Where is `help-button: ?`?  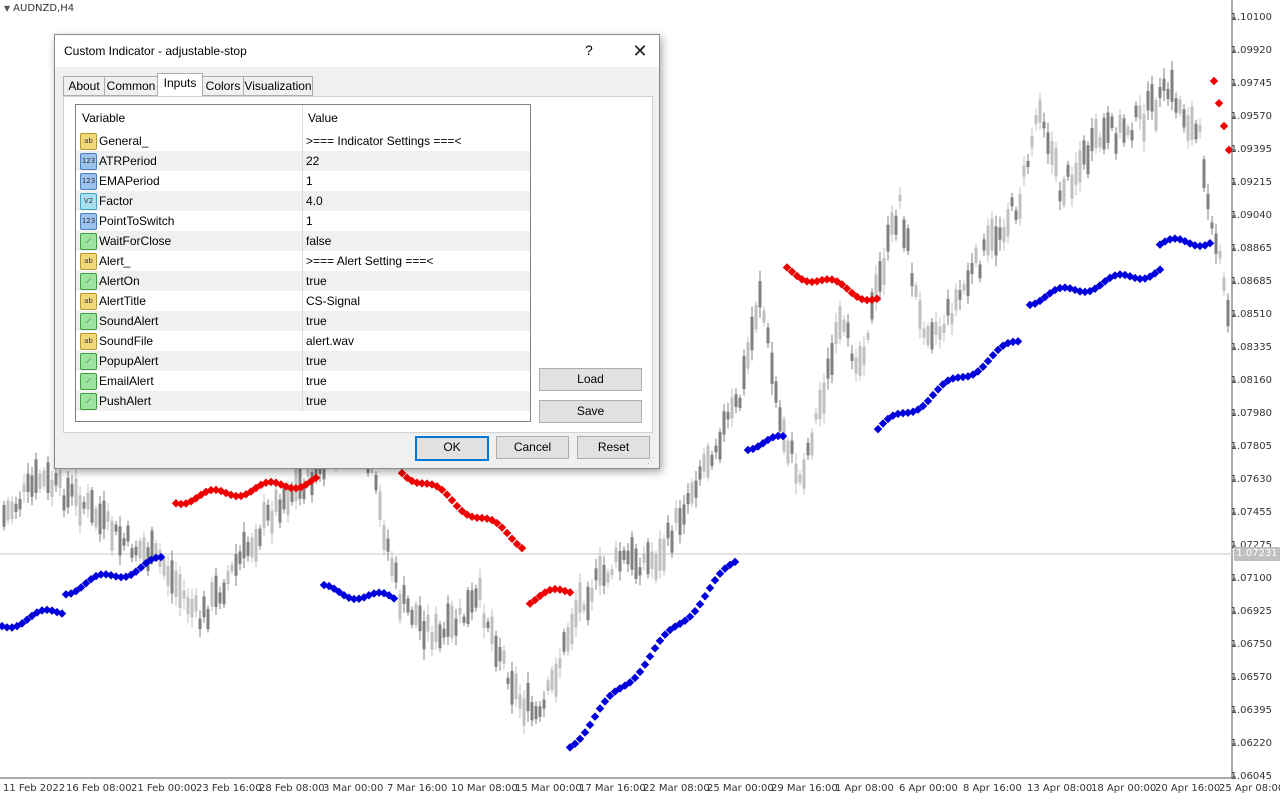
help-button: ? is located at coordinates (589, 50).